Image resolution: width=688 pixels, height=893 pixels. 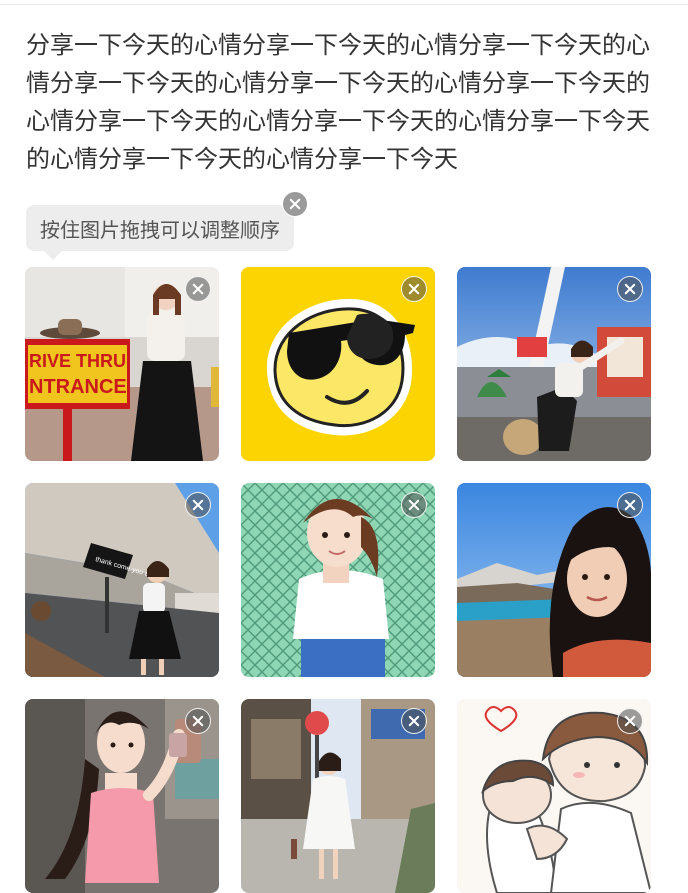 What do you see at coordinates (78, 387) in the screenshot?
I see `sign-line-2: NTRANCE` at bounding box center [78, 387].